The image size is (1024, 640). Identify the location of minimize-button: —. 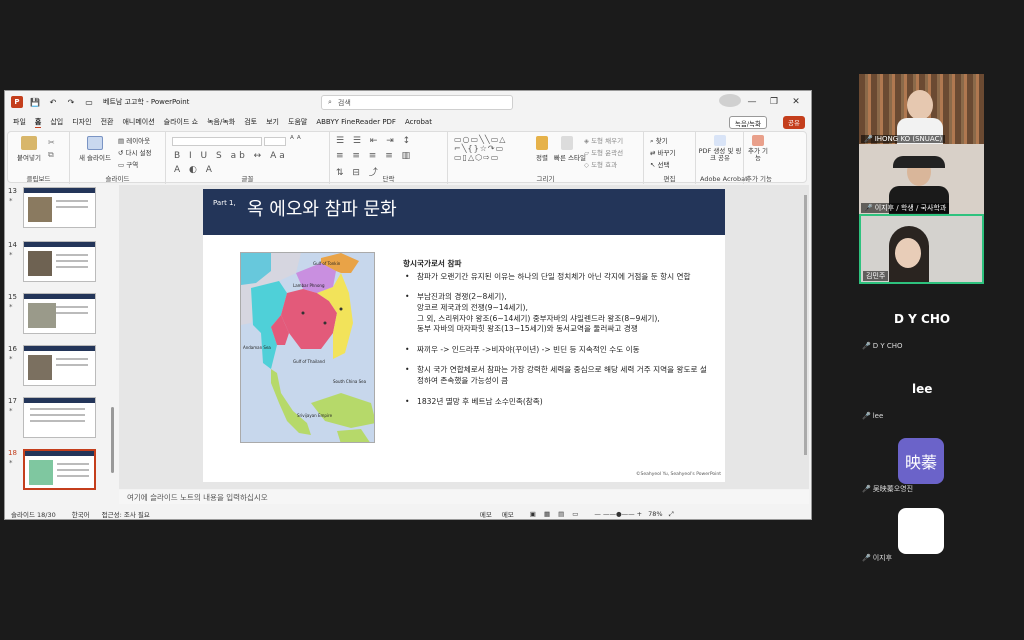
(752, 102).